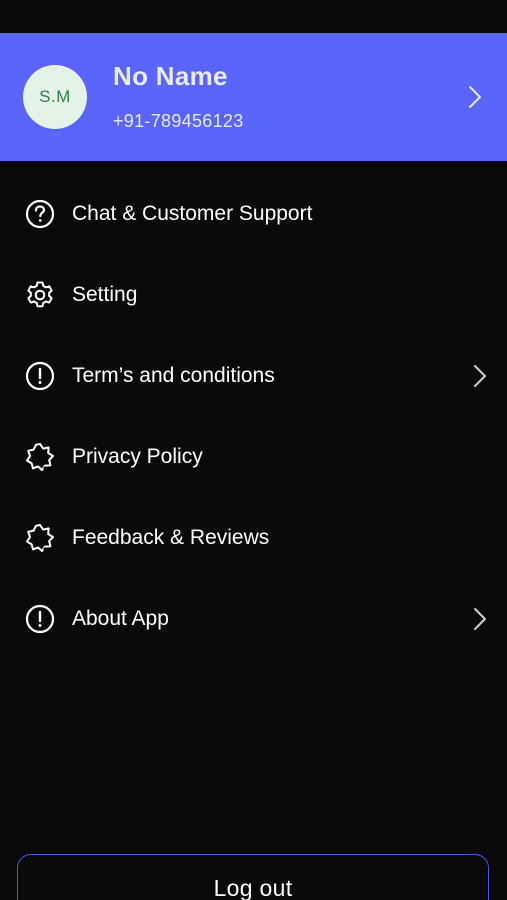 The image size is (507, 900). I want to click on menu-item-label: Term’s and conditions, so click(173, 375).